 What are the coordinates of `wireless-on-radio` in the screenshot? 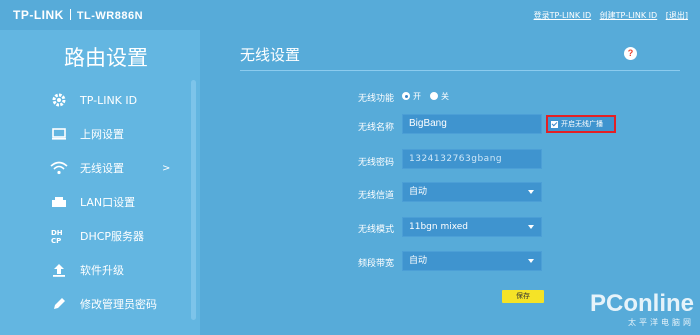 It's located at (406, 96).